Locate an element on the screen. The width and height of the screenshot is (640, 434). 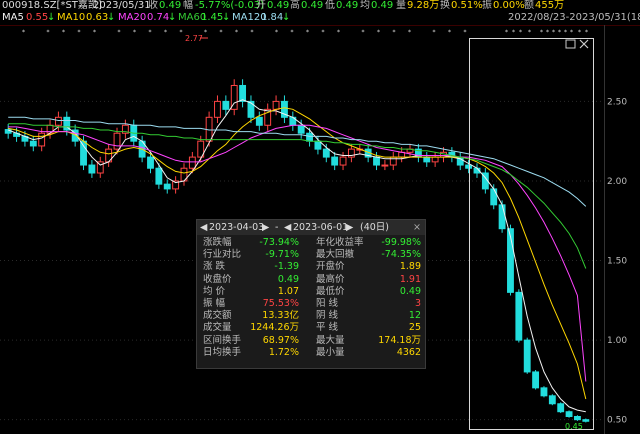
stat-label: 日均换手 is located at coordinates (222, 352).